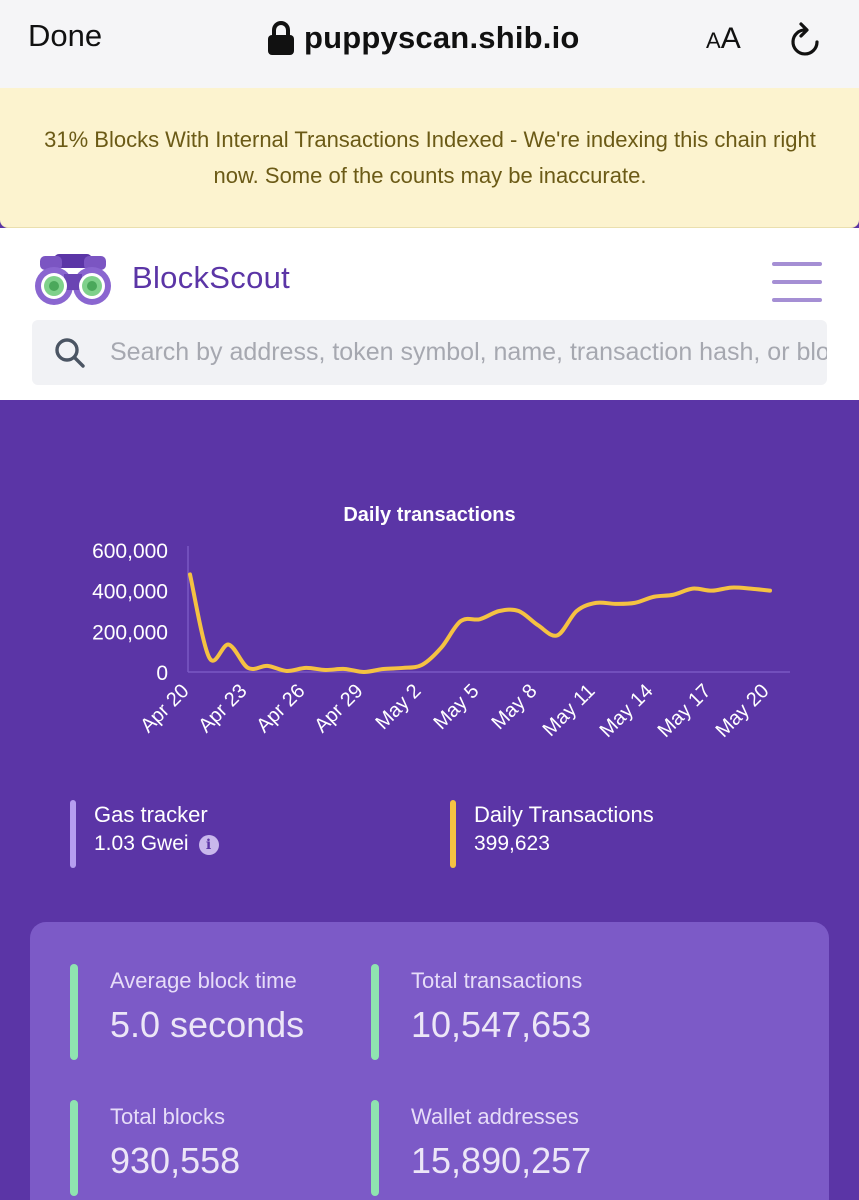 The width and height of the screenshot is (859, 1200). Describe the element at coordinates (627, 711) in the screenshot. I see `x-tick-label: May 14` at that location.